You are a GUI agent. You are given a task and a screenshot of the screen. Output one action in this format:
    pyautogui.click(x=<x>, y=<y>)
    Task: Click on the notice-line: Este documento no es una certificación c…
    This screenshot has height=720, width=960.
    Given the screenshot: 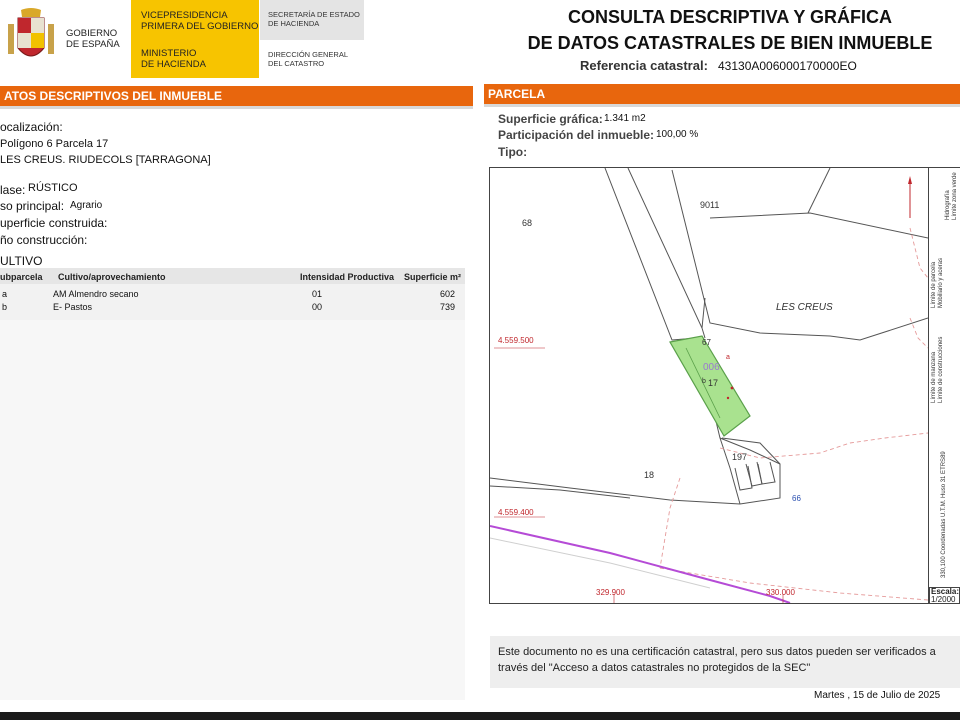 What is the action you would take?
    pyautogui.click(x=717, y=652)
    